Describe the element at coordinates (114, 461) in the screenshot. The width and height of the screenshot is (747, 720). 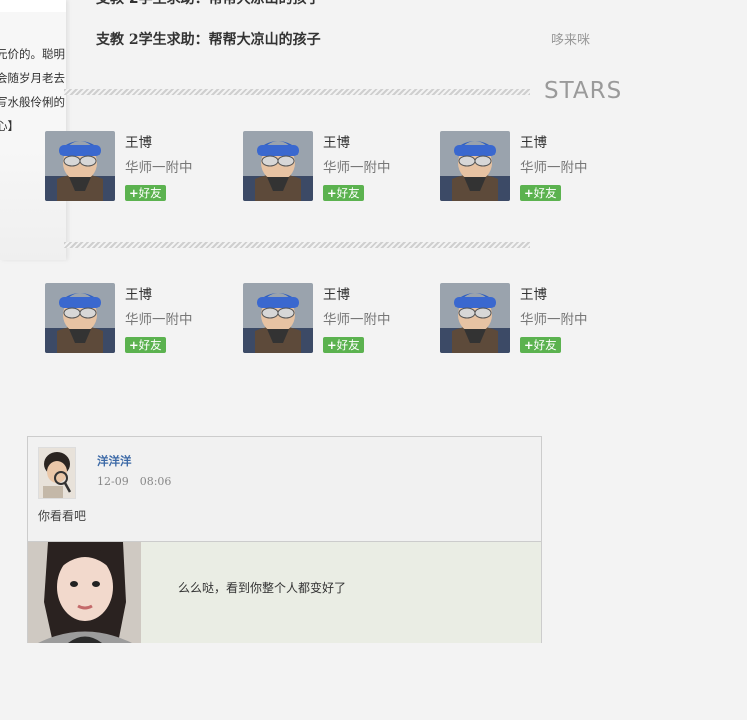
I see `message-username: 洋洋洋` at that location.